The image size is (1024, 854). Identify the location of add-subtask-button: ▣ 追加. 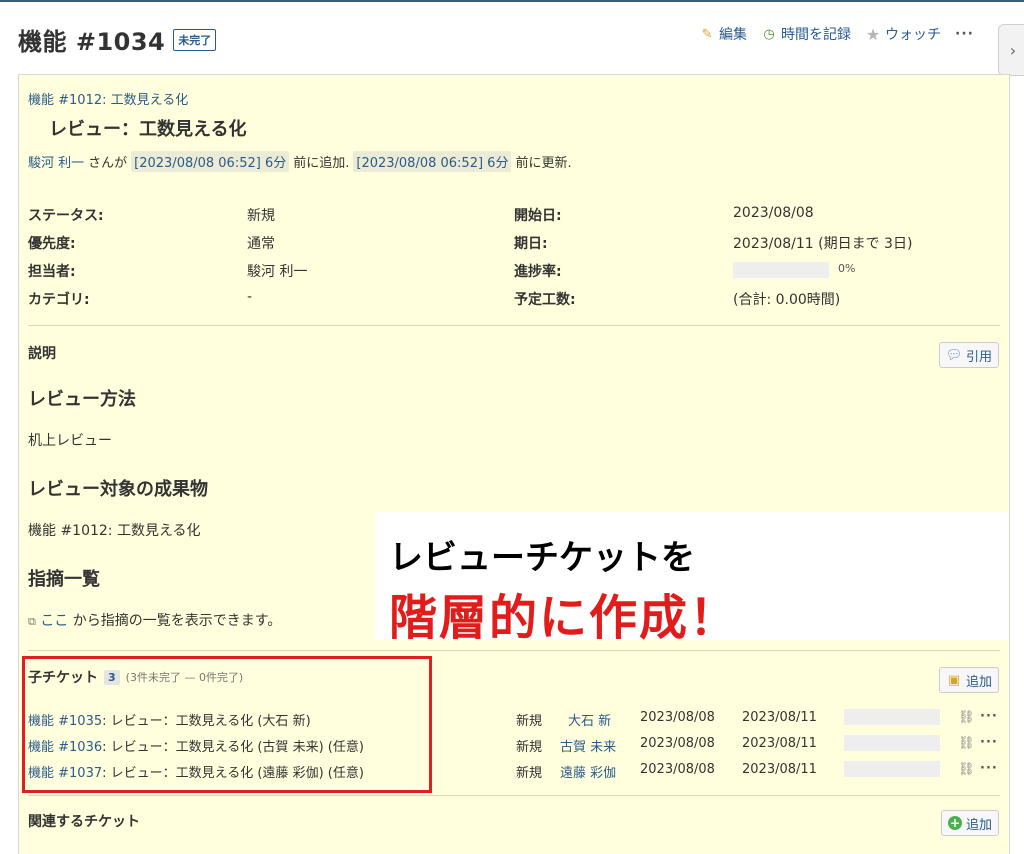
(968, 680).